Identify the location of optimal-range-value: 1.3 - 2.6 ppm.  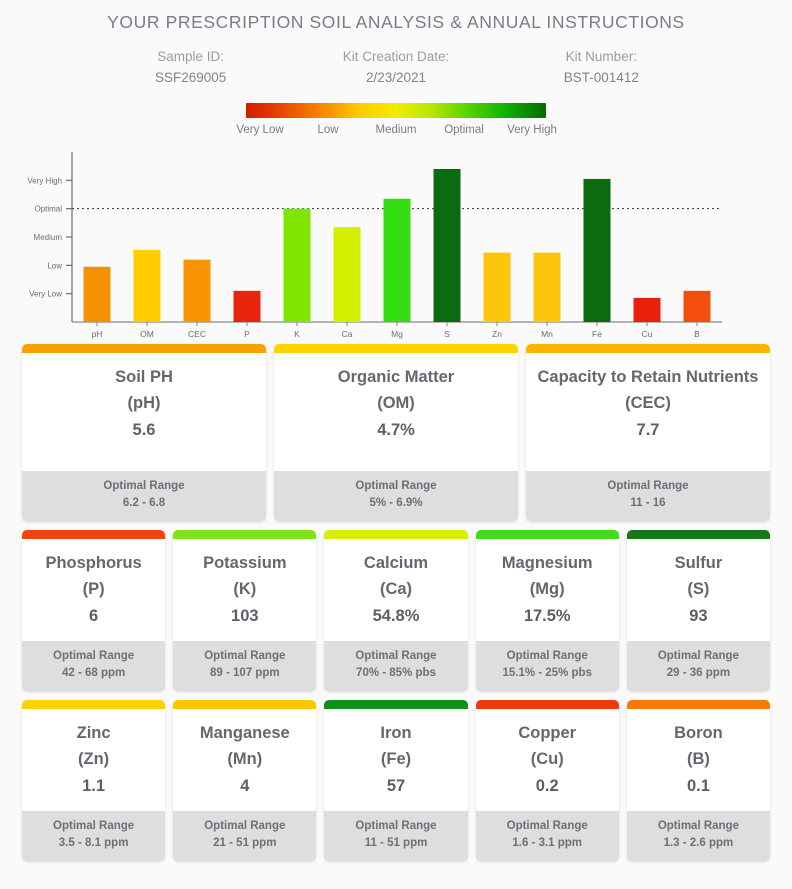
(698, 843).